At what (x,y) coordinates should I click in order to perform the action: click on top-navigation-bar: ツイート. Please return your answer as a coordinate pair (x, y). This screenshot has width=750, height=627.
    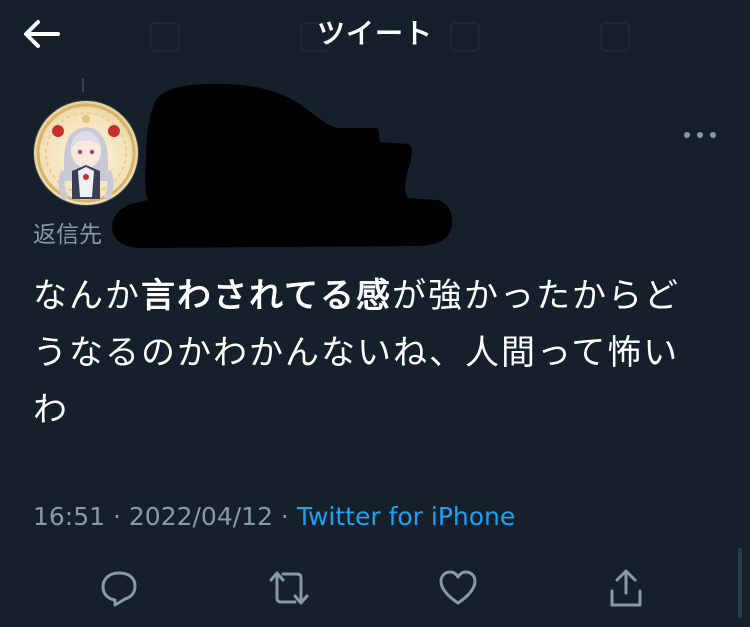
    Looking at the image, I should click on (375, 35).